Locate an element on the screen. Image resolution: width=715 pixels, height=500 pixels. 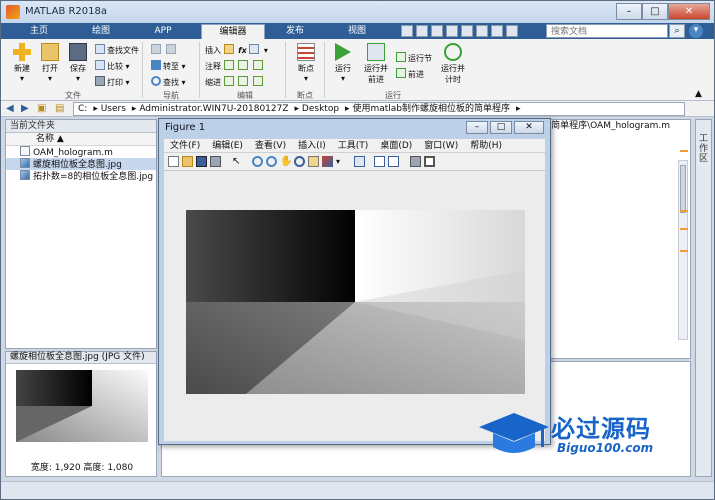
path-segment: Desktop is located at coordinates (320, 109).